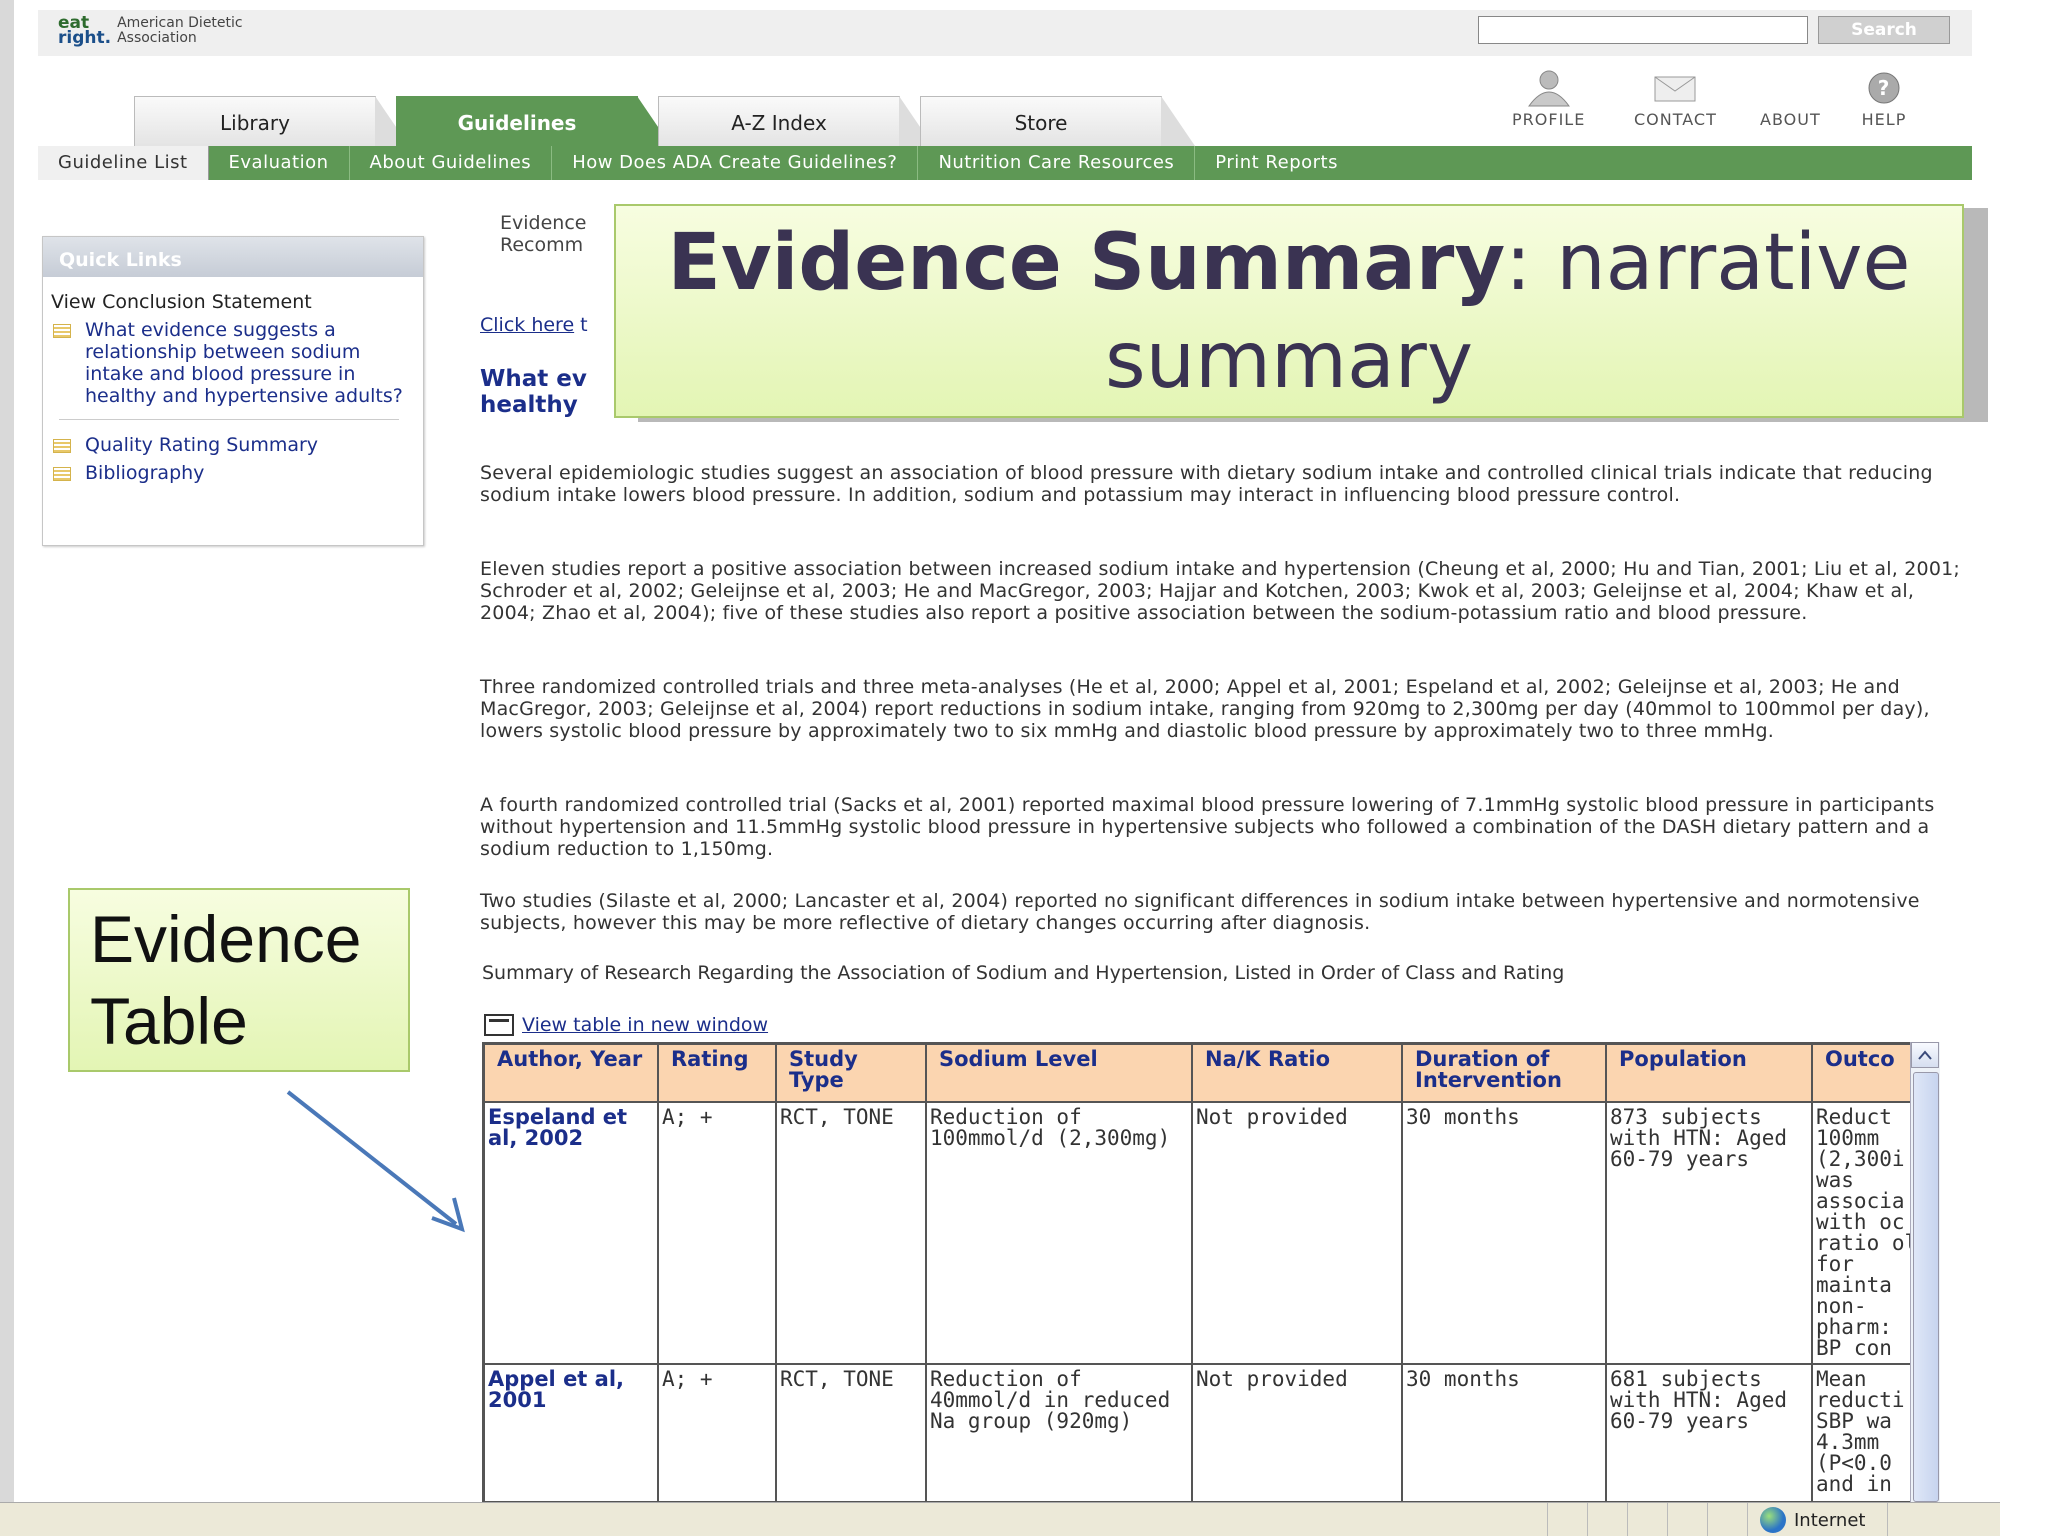  I want to click on cell-author: Appel et al, 2001, so click(571, 1432).